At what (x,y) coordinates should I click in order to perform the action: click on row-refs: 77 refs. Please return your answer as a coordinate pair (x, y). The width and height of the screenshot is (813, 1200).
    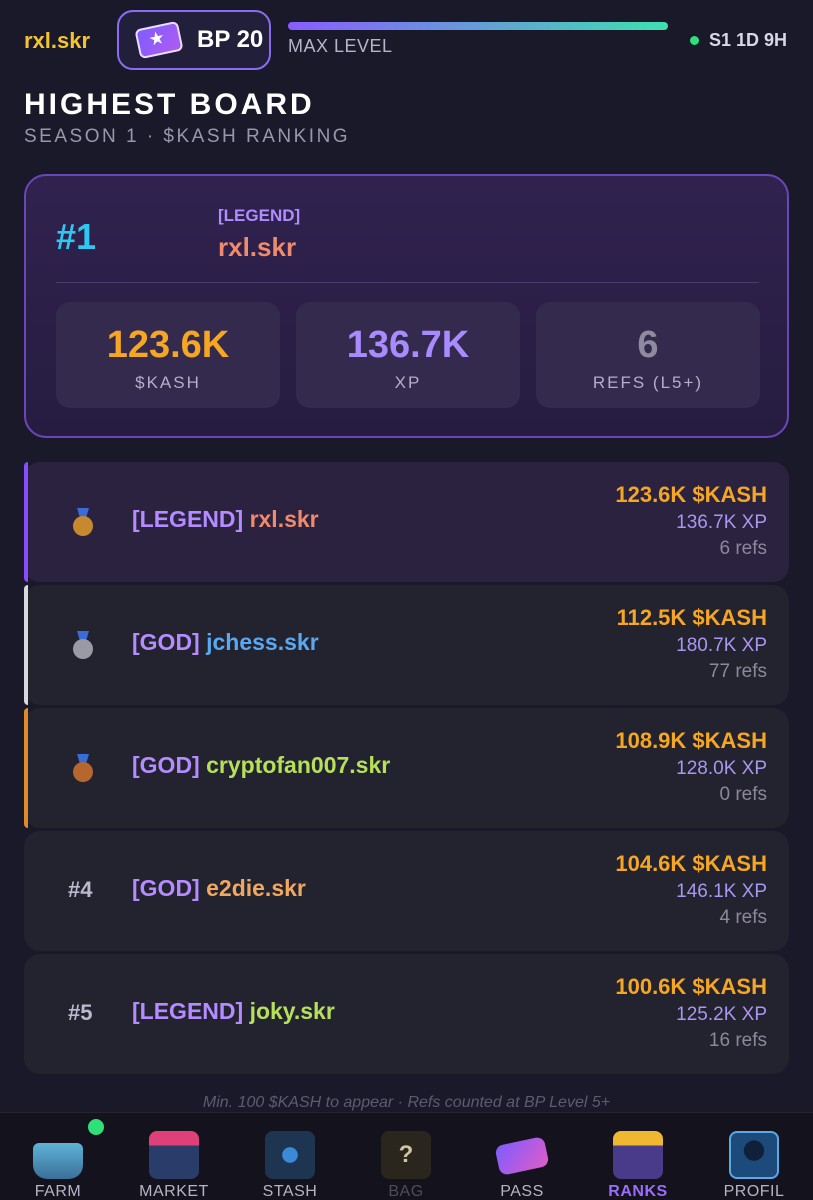
    Looking at the image, I should click on (737, 671).